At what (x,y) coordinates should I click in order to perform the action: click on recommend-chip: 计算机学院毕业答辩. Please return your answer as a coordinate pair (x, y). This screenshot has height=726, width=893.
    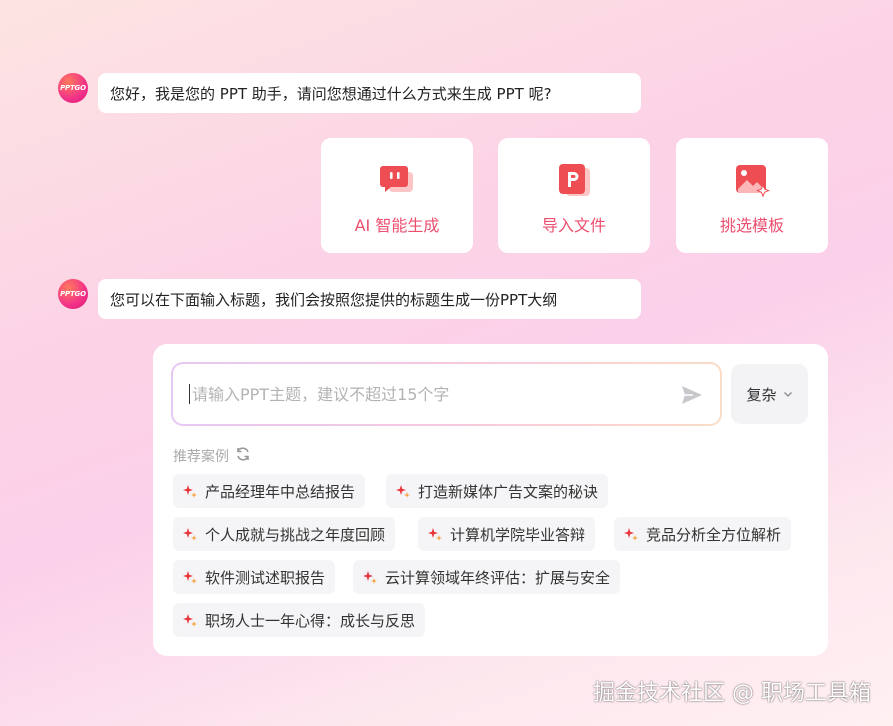
    Looking at the image, I should click on (507, 534).